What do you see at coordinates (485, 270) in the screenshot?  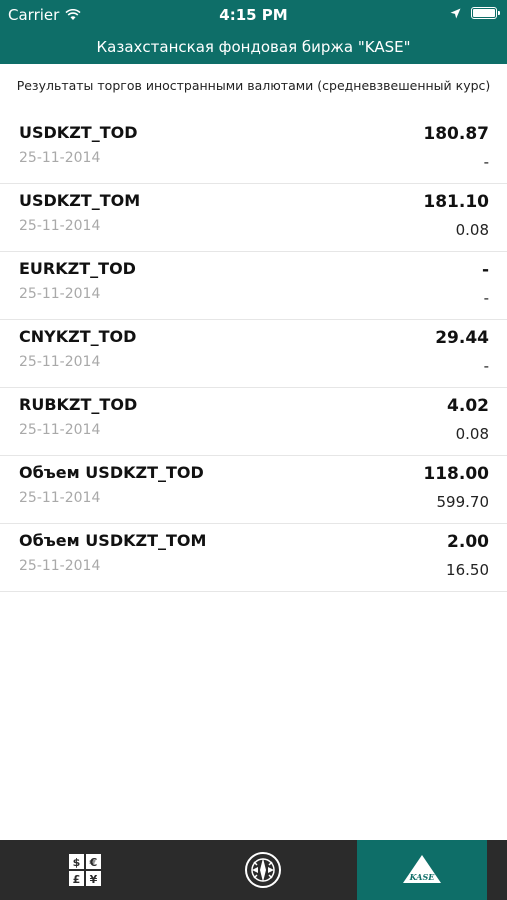 I see `rate-value: -` at bounding box center [485, 270].